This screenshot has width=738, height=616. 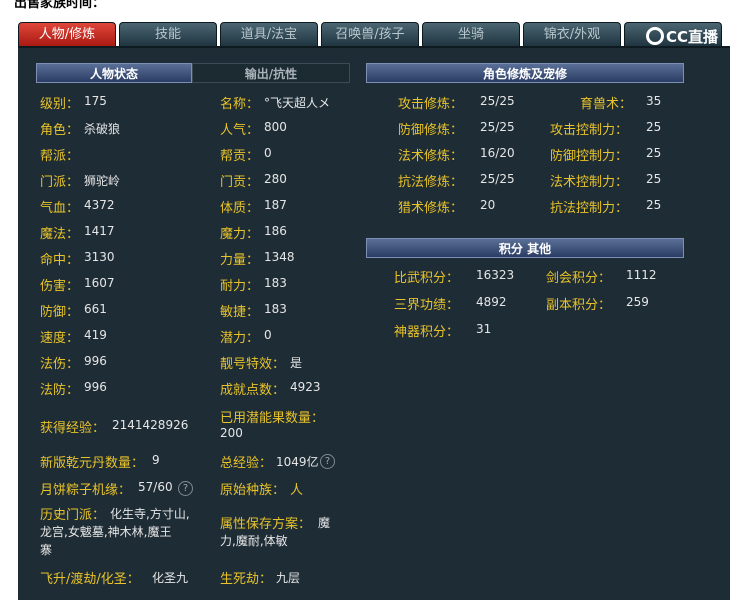 I want to click on stat-label: 速度：, so click(x=60, y=338).